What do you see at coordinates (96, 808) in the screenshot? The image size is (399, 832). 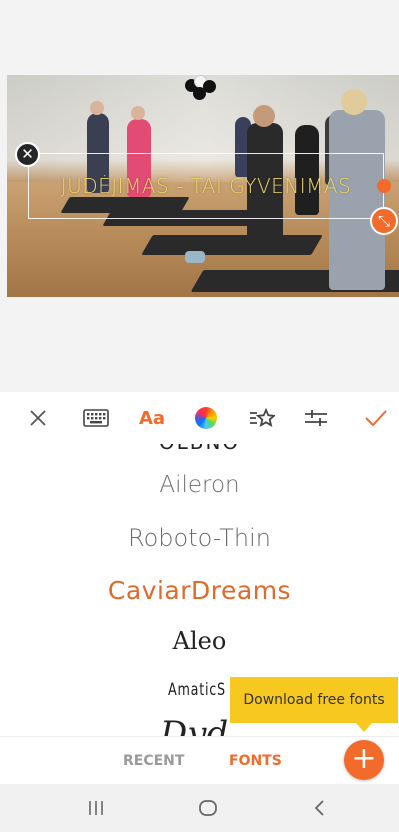 I see `recents-icon` at bounding box center [96, 808].